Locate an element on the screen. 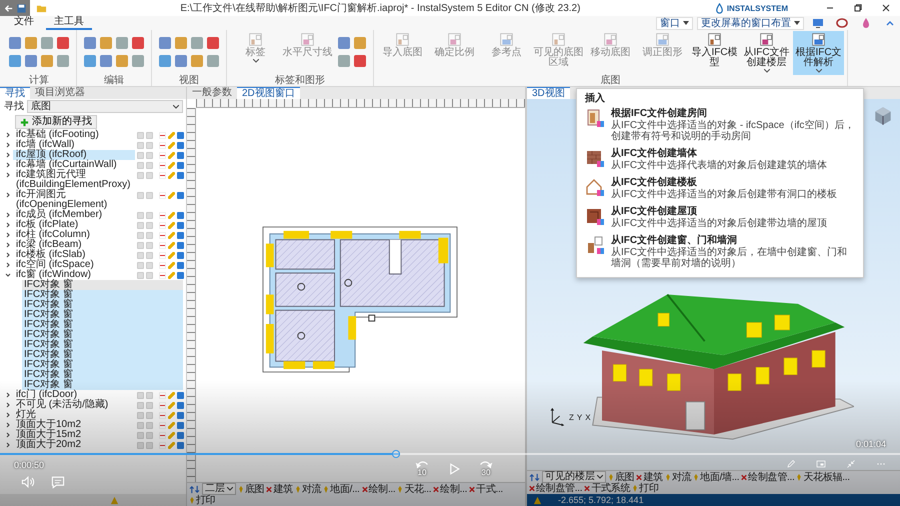 Image resolution: width=900 pixels, height=506 pixels. pencil-icon is located at coordinates (791, 464).